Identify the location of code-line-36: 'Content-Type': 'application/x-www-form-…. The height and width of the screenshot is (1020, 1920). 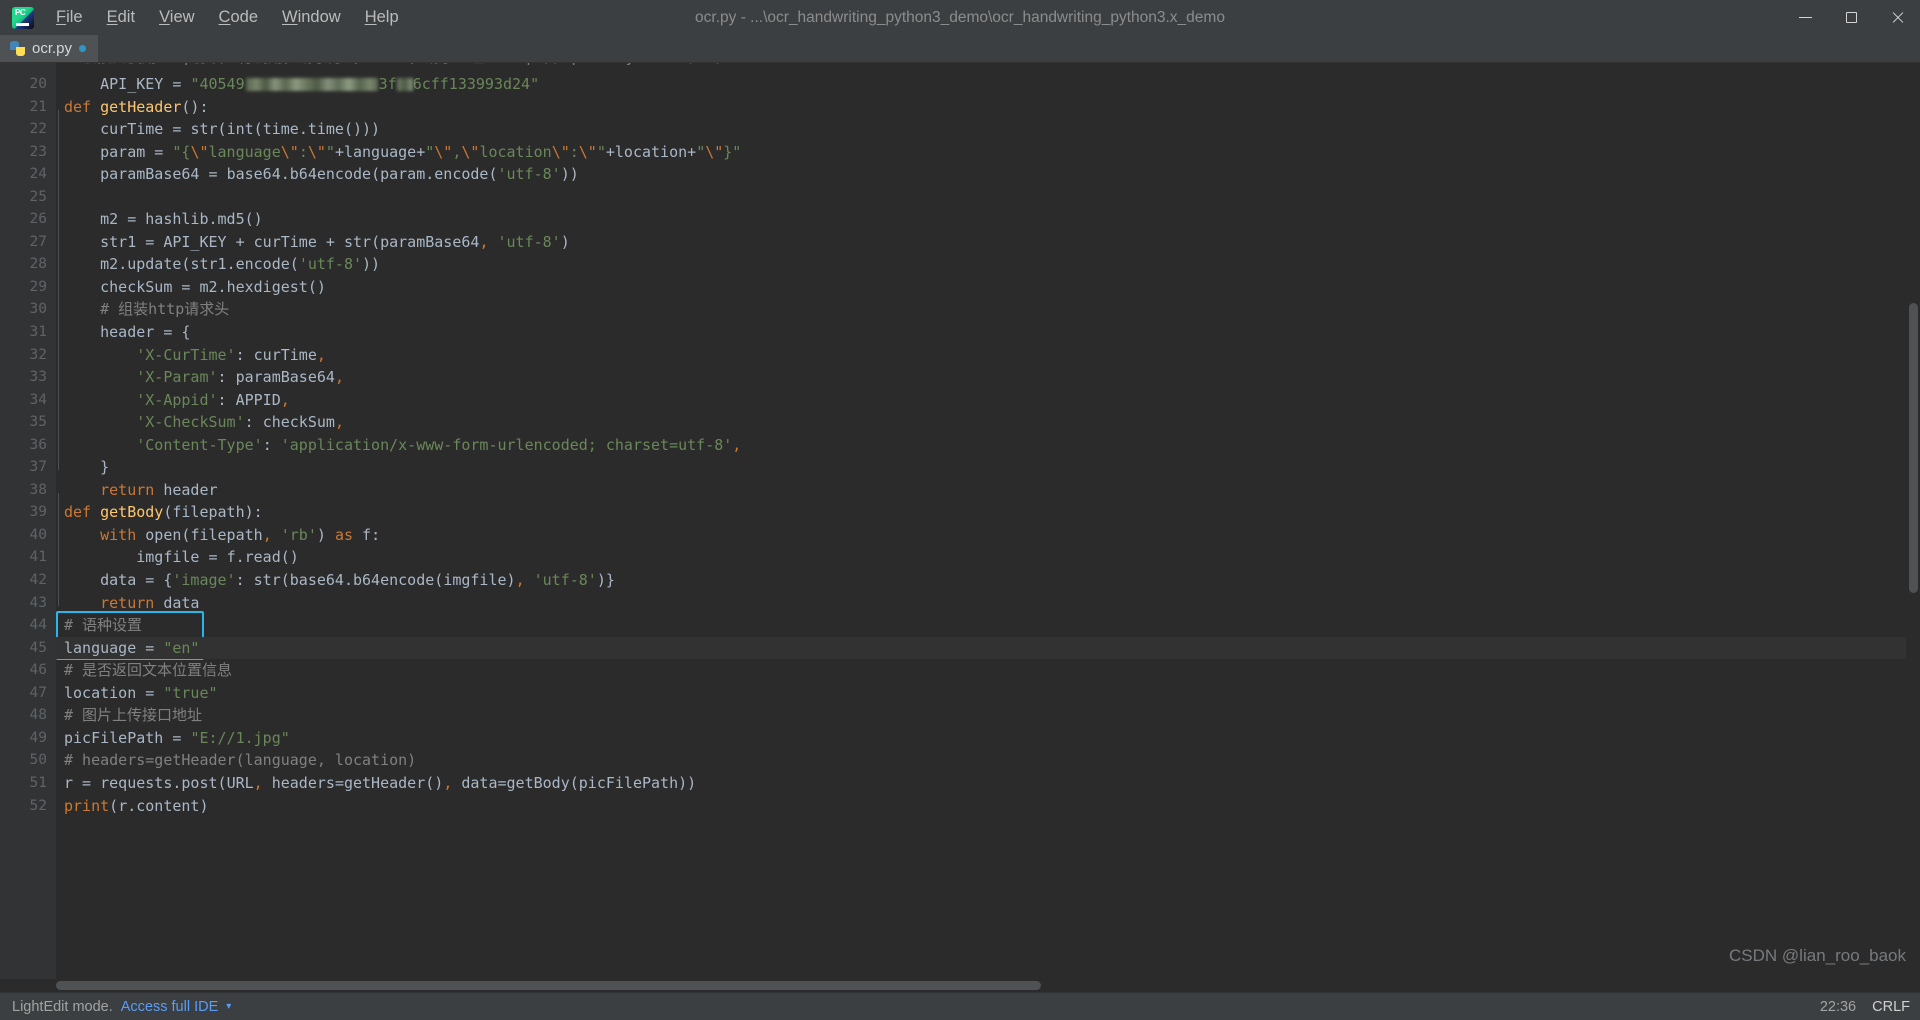
(988, 445).